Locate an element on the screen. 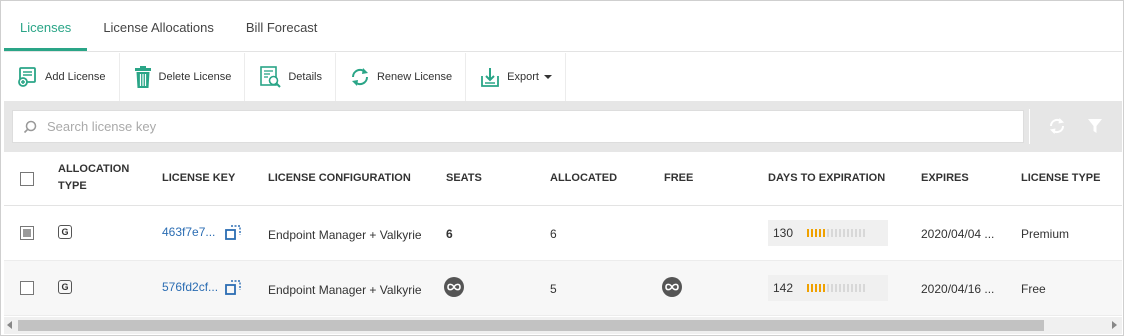 The image size is (1124, 336). scroll-right-arrow is located at coordinates (1114, 325).